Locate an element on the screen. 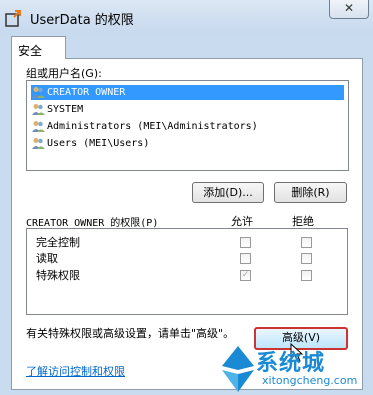 The width and height of the screenshot is (373, 395). window-app-icon is located at coordinates (13, 18).